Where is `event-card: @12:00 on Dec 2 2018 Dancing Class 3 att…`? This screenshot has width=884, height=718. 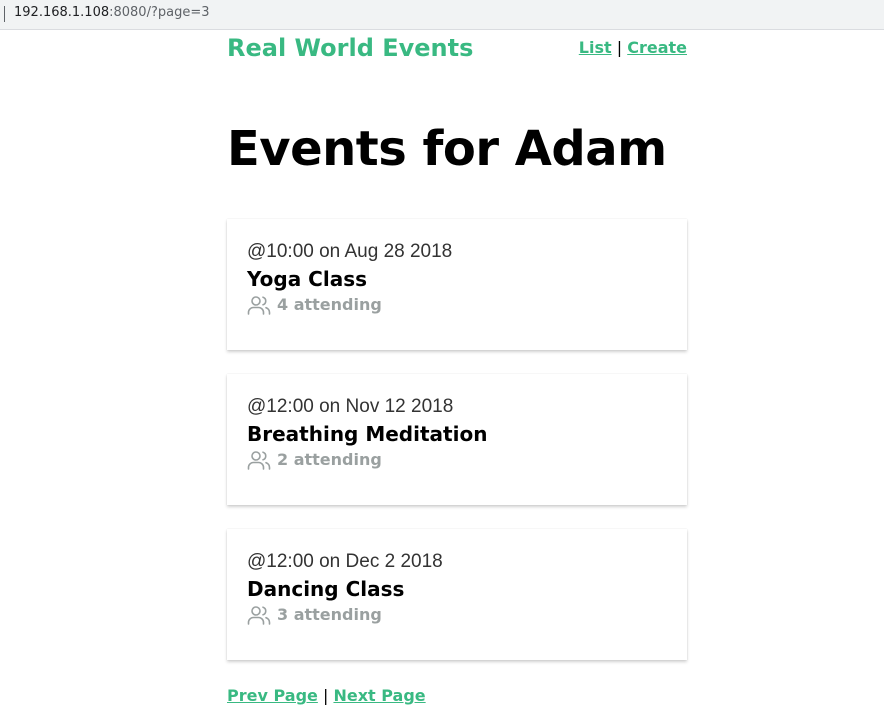
event-card: @12:00 on Dec 2 2018 Dancing Class 3 att… is located at coordinates (457, 594).